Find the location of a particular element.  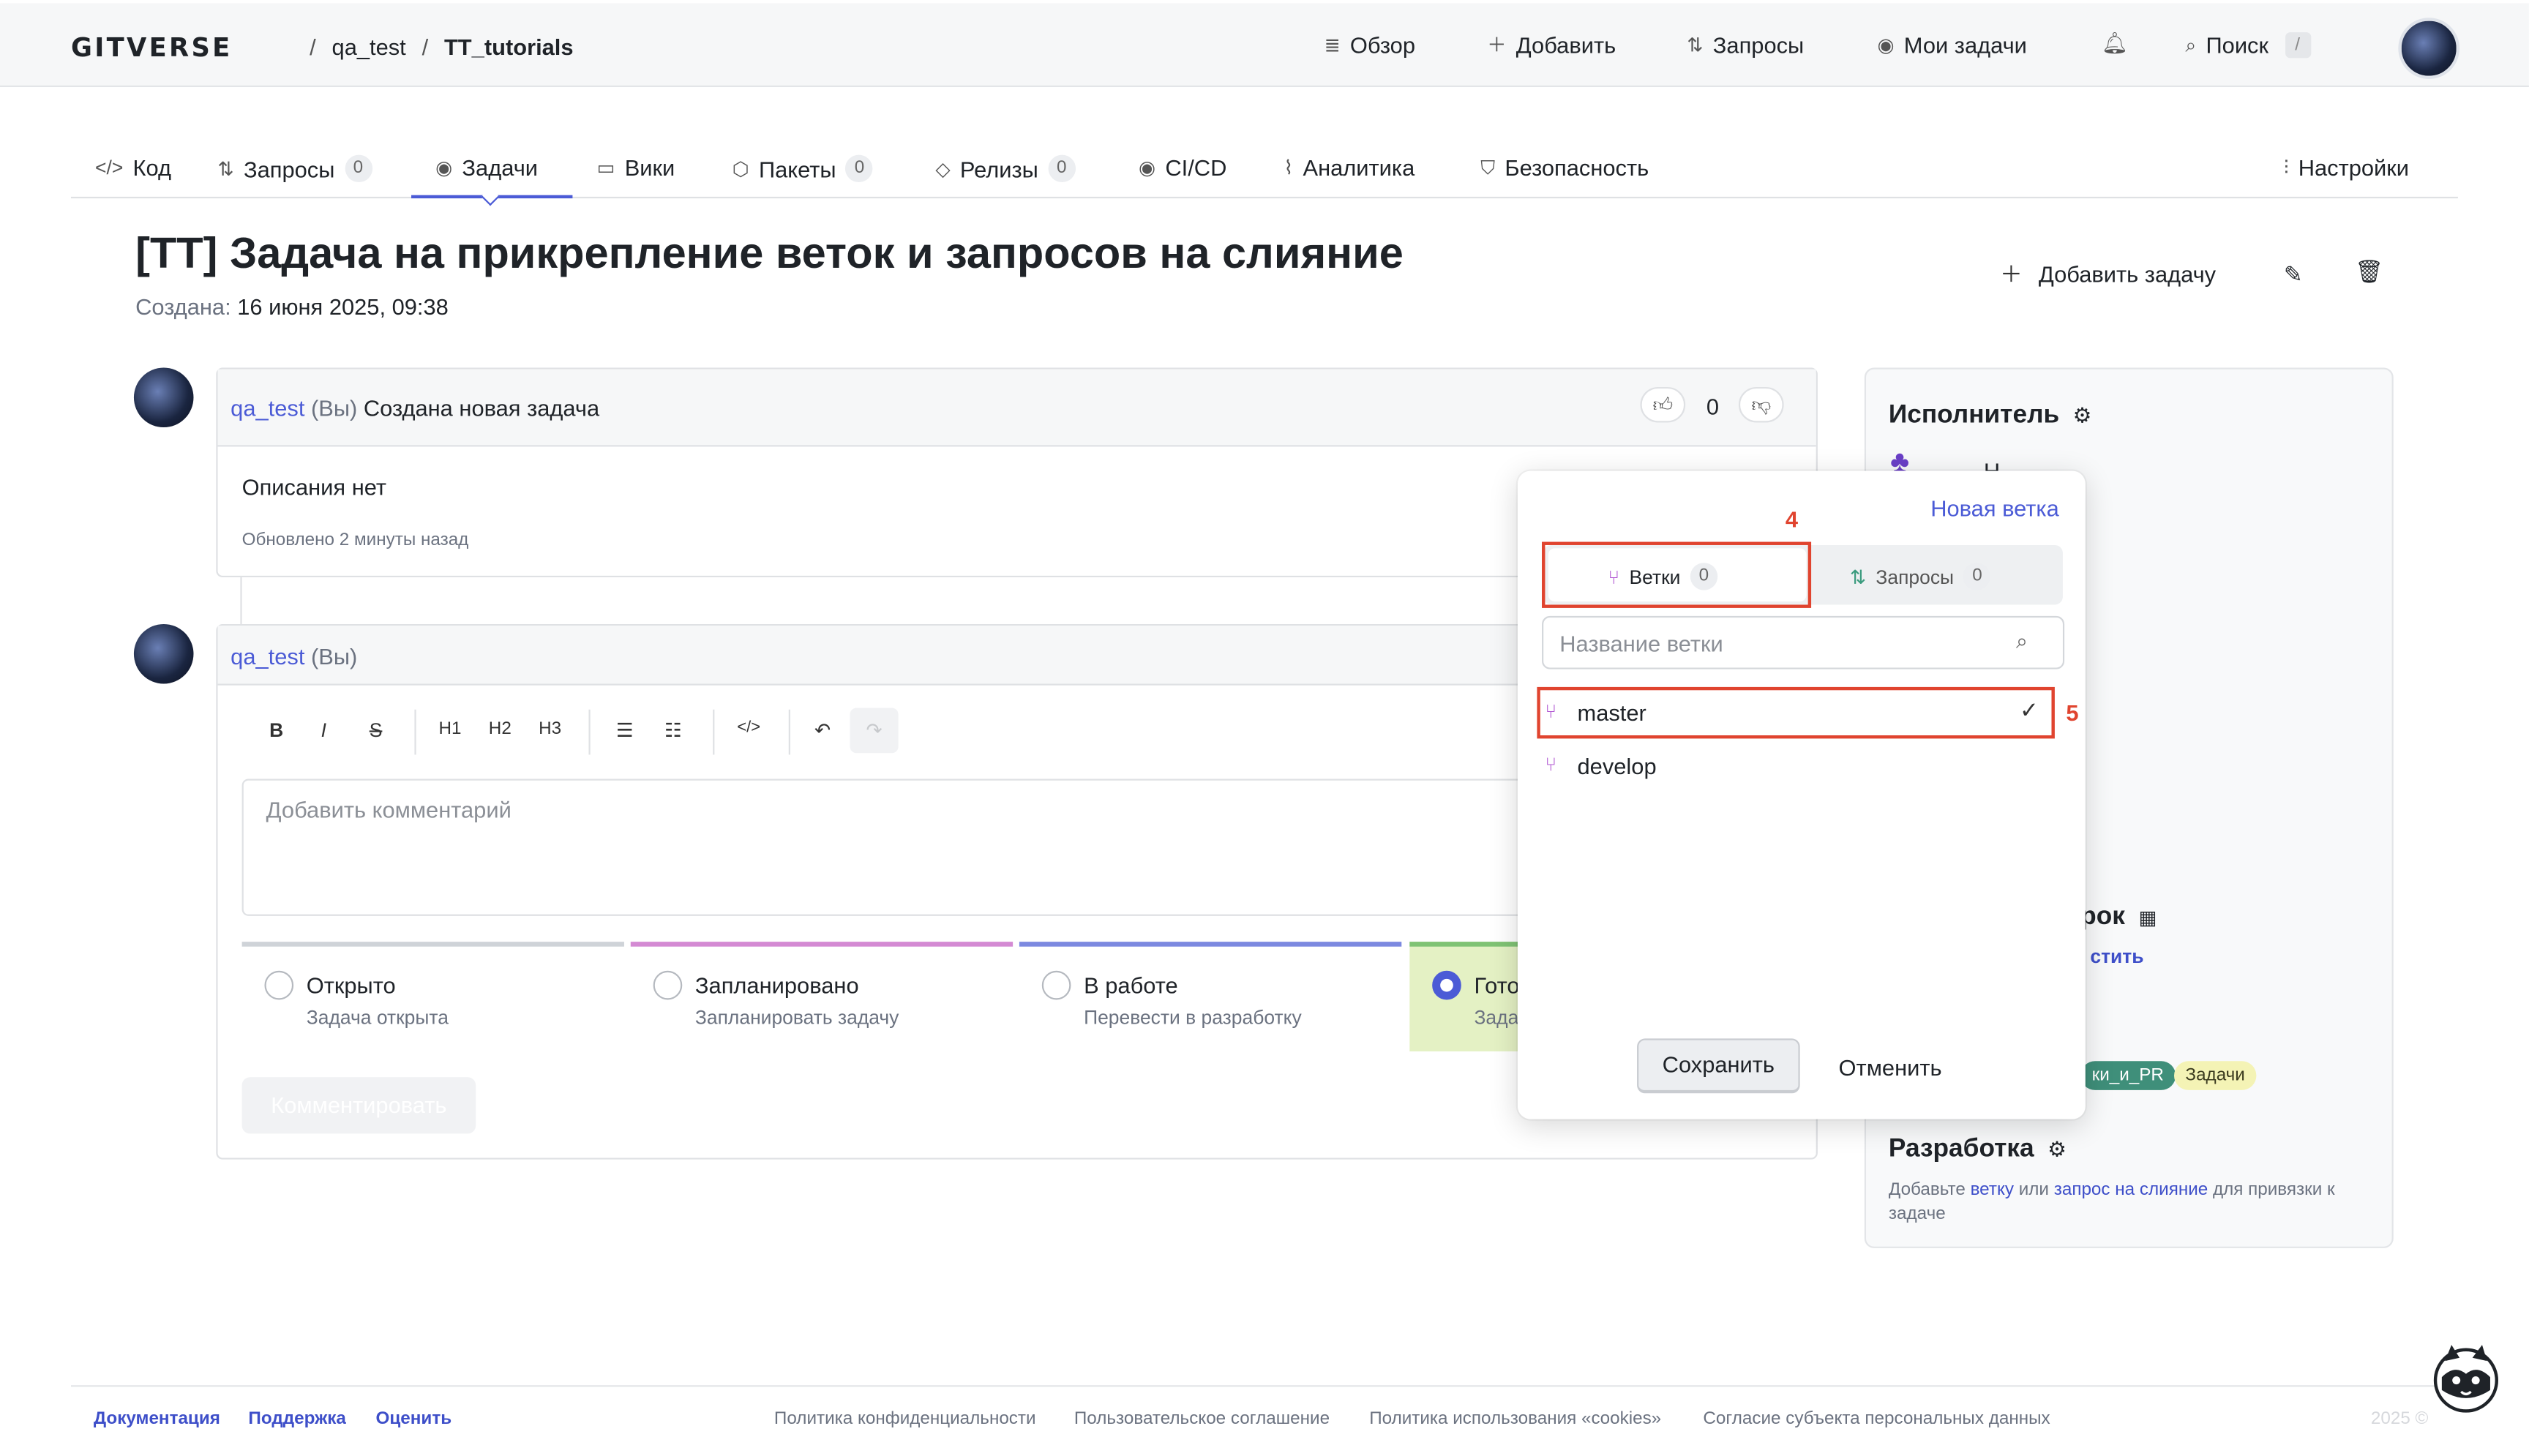

tab-requests: ⇅ Запросы 0 is located at coordinates (295, 168).